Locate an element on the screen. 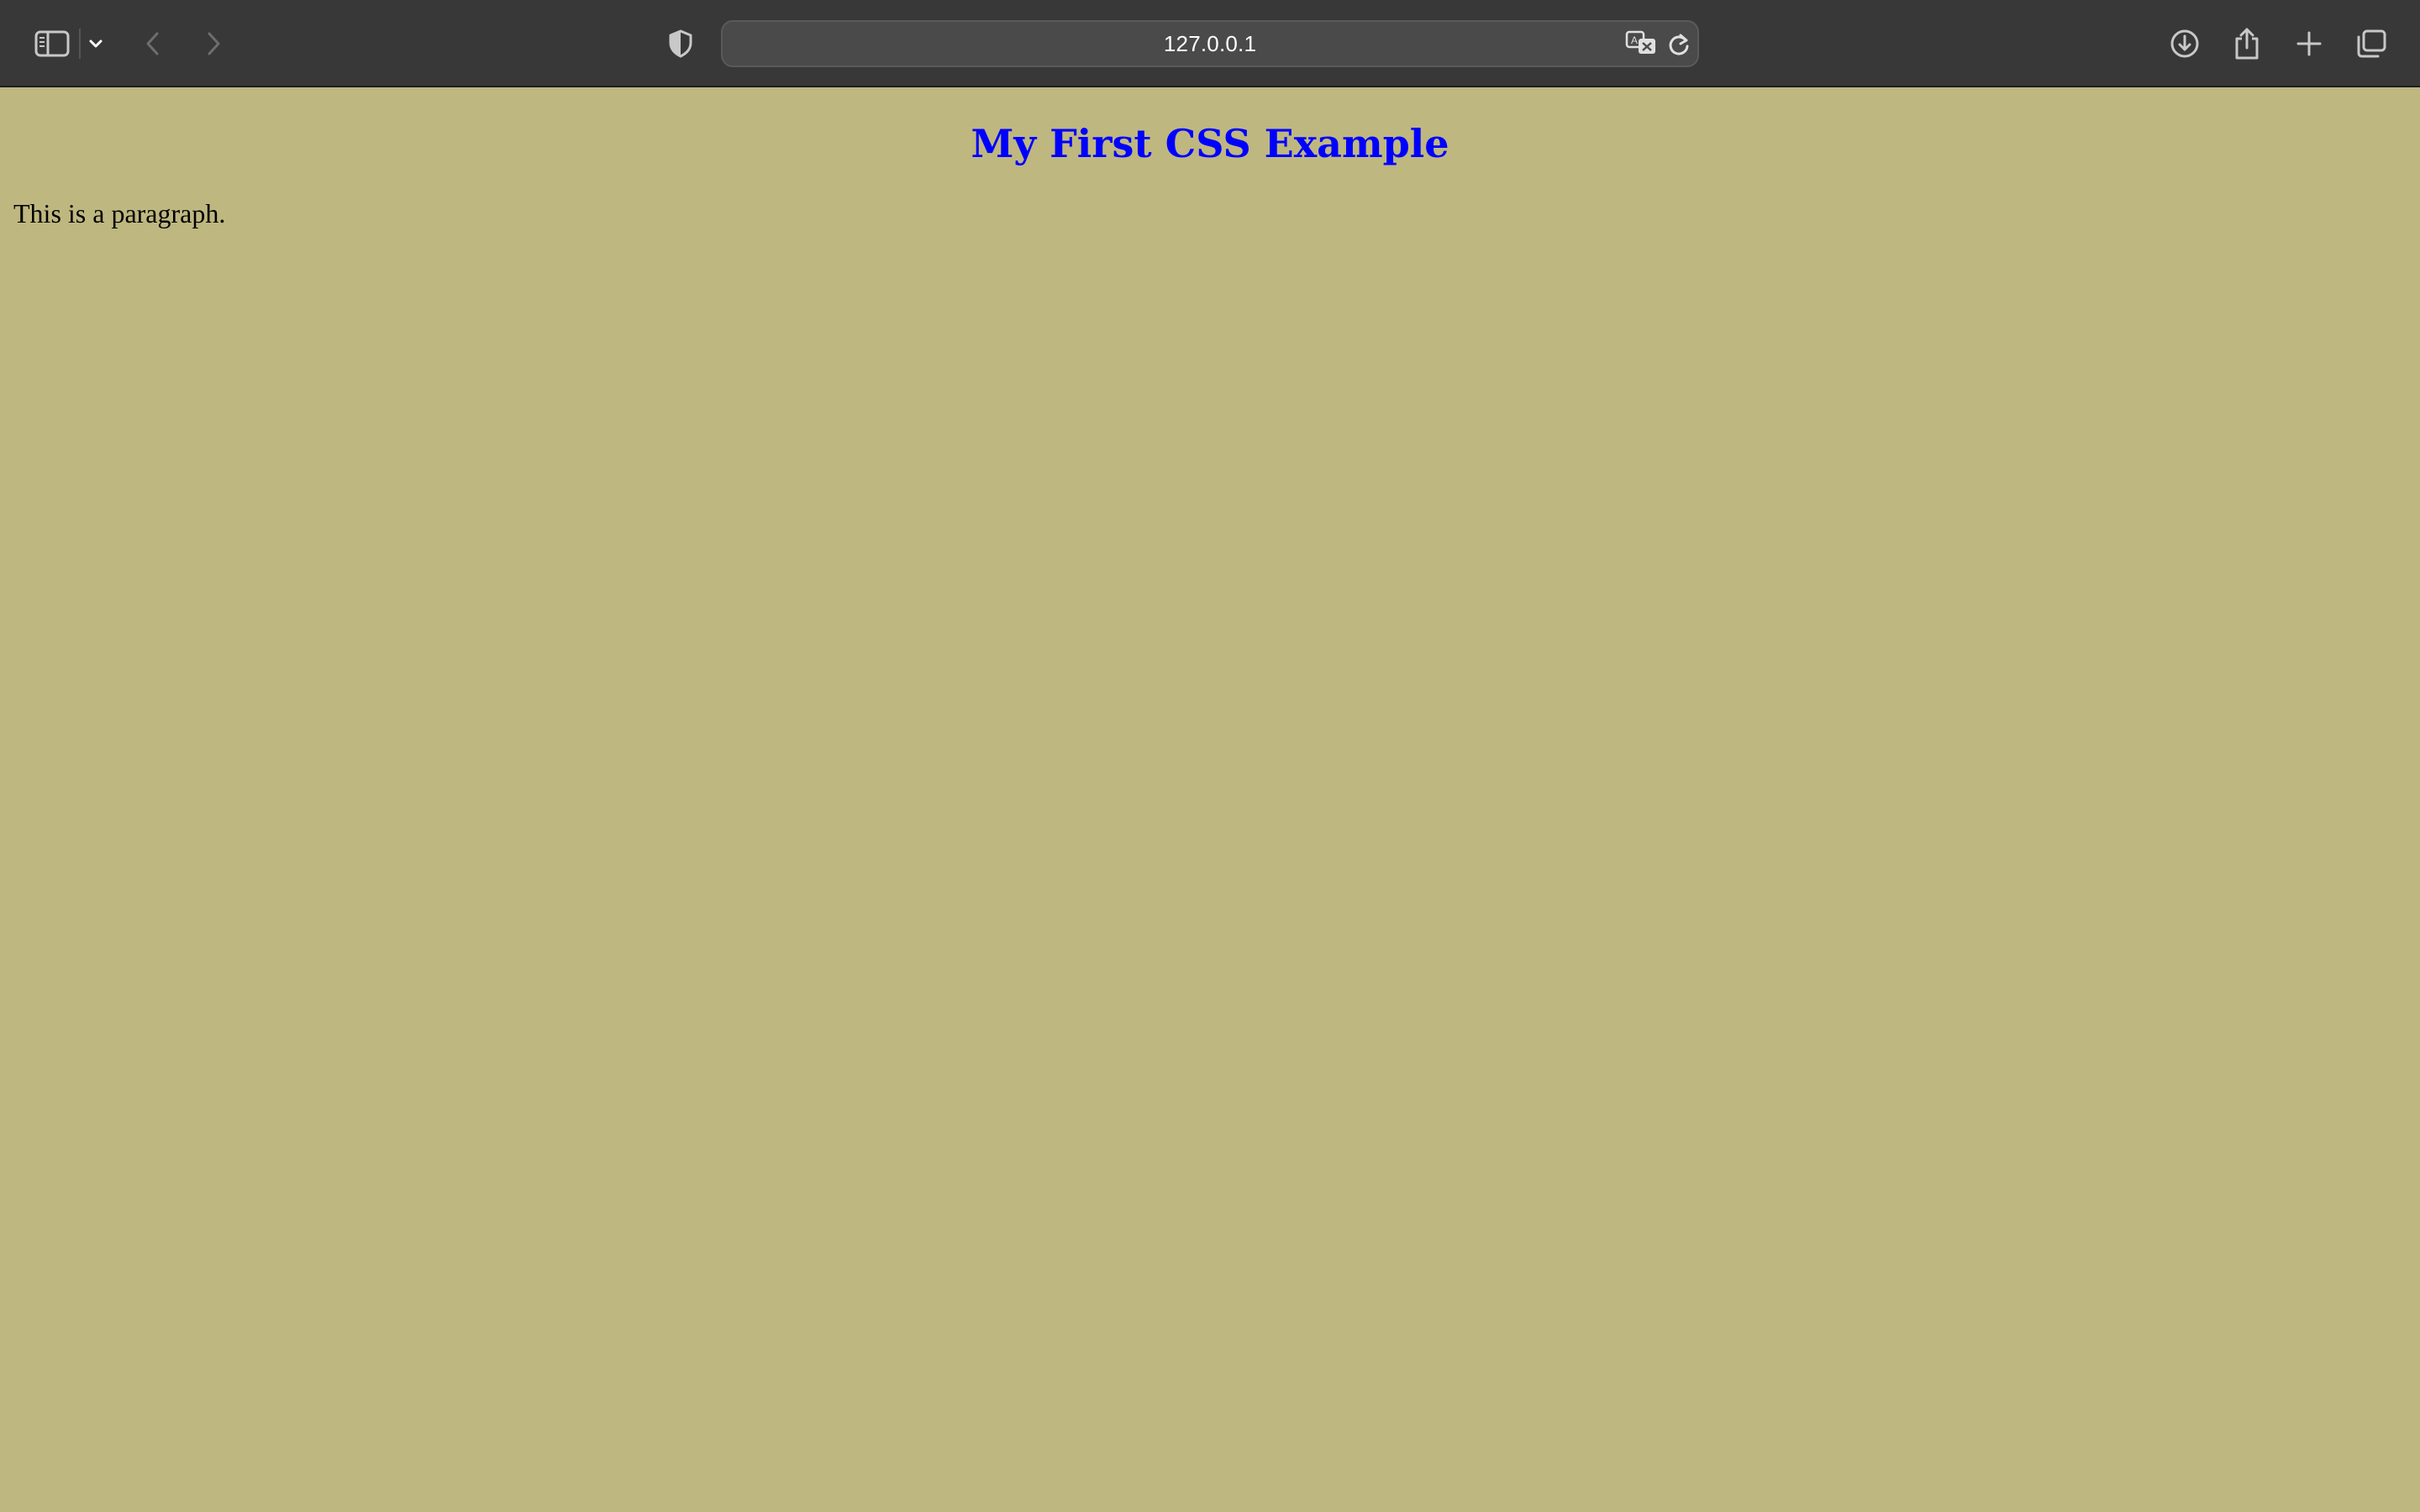  new-tab-icon is located at coordinates (2309, 43).